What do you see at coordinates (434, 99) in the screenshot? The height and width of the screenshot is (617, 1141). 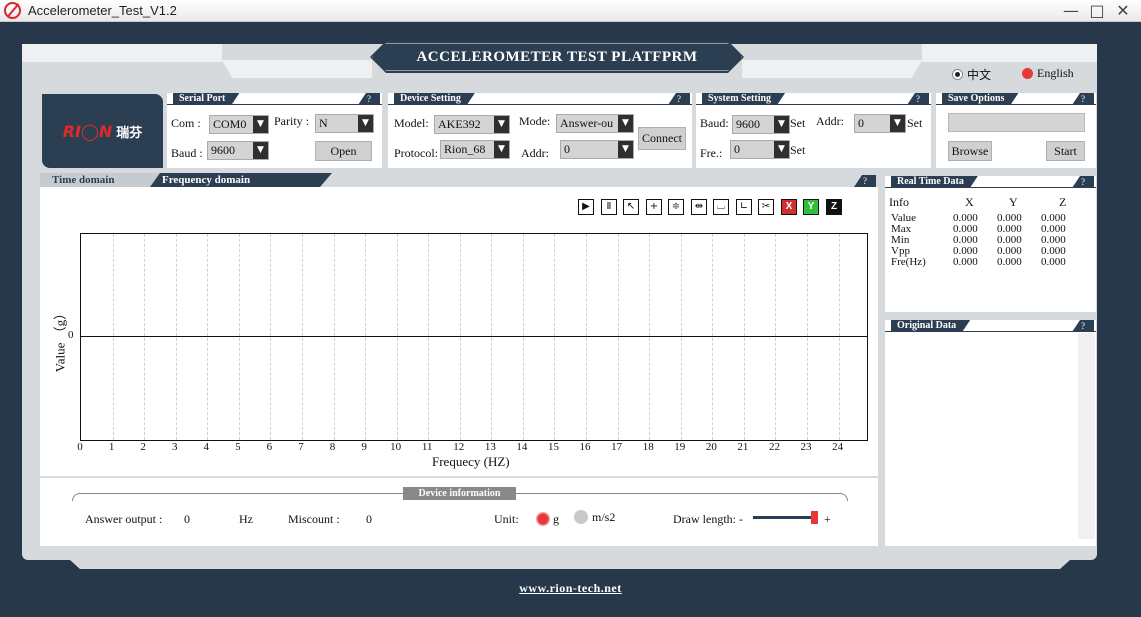 I see `device-setting-title: Device Setting` at bounding box center [434, 99].